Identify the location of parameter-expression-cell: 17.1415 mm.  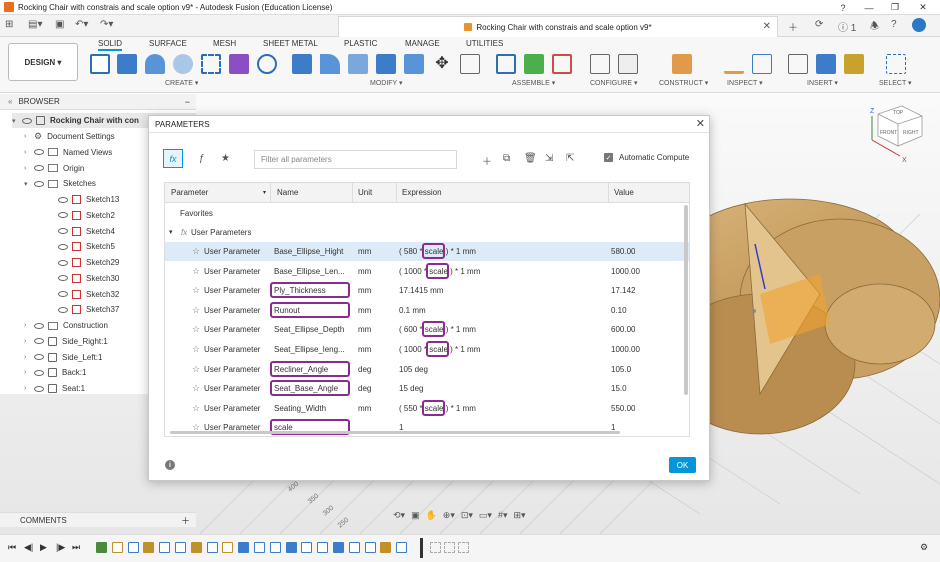
(421, 290).